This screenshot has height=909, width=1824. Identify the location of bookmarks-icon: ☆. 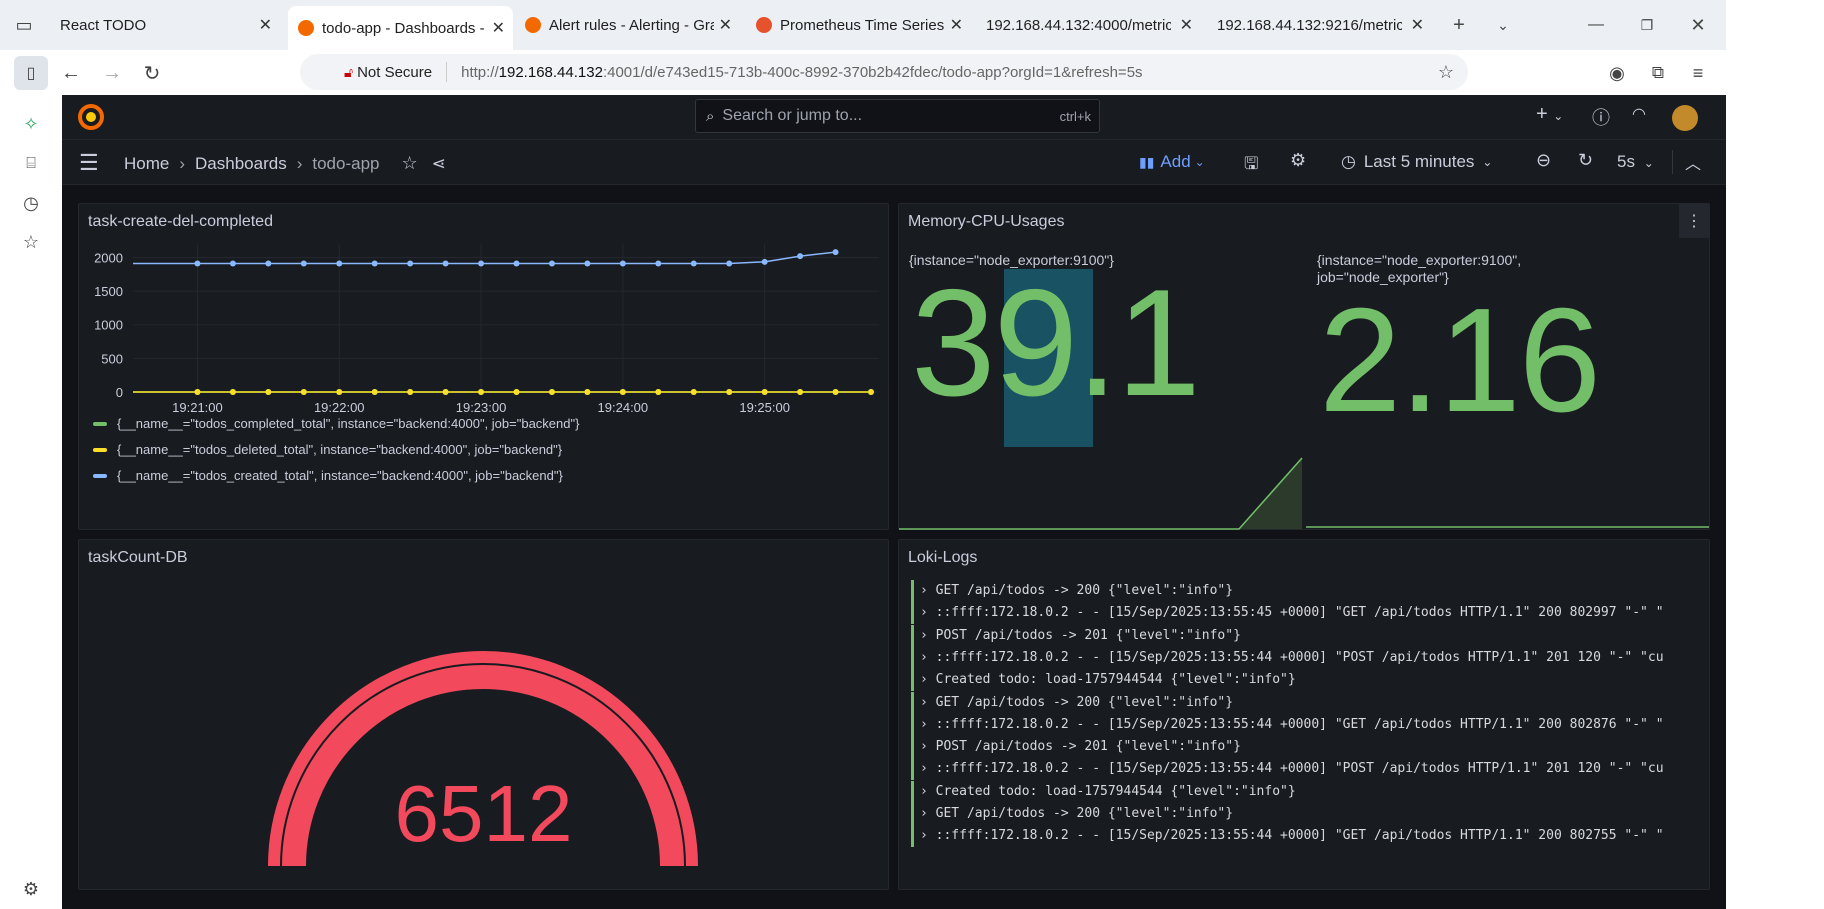
(31, 242).